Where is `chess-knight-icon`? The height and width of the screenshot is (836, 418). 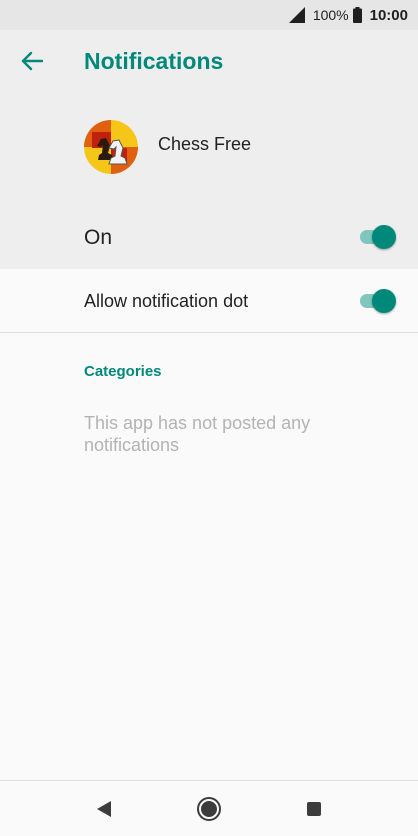 chess-knight-icon is located at coordinates (111, 147).